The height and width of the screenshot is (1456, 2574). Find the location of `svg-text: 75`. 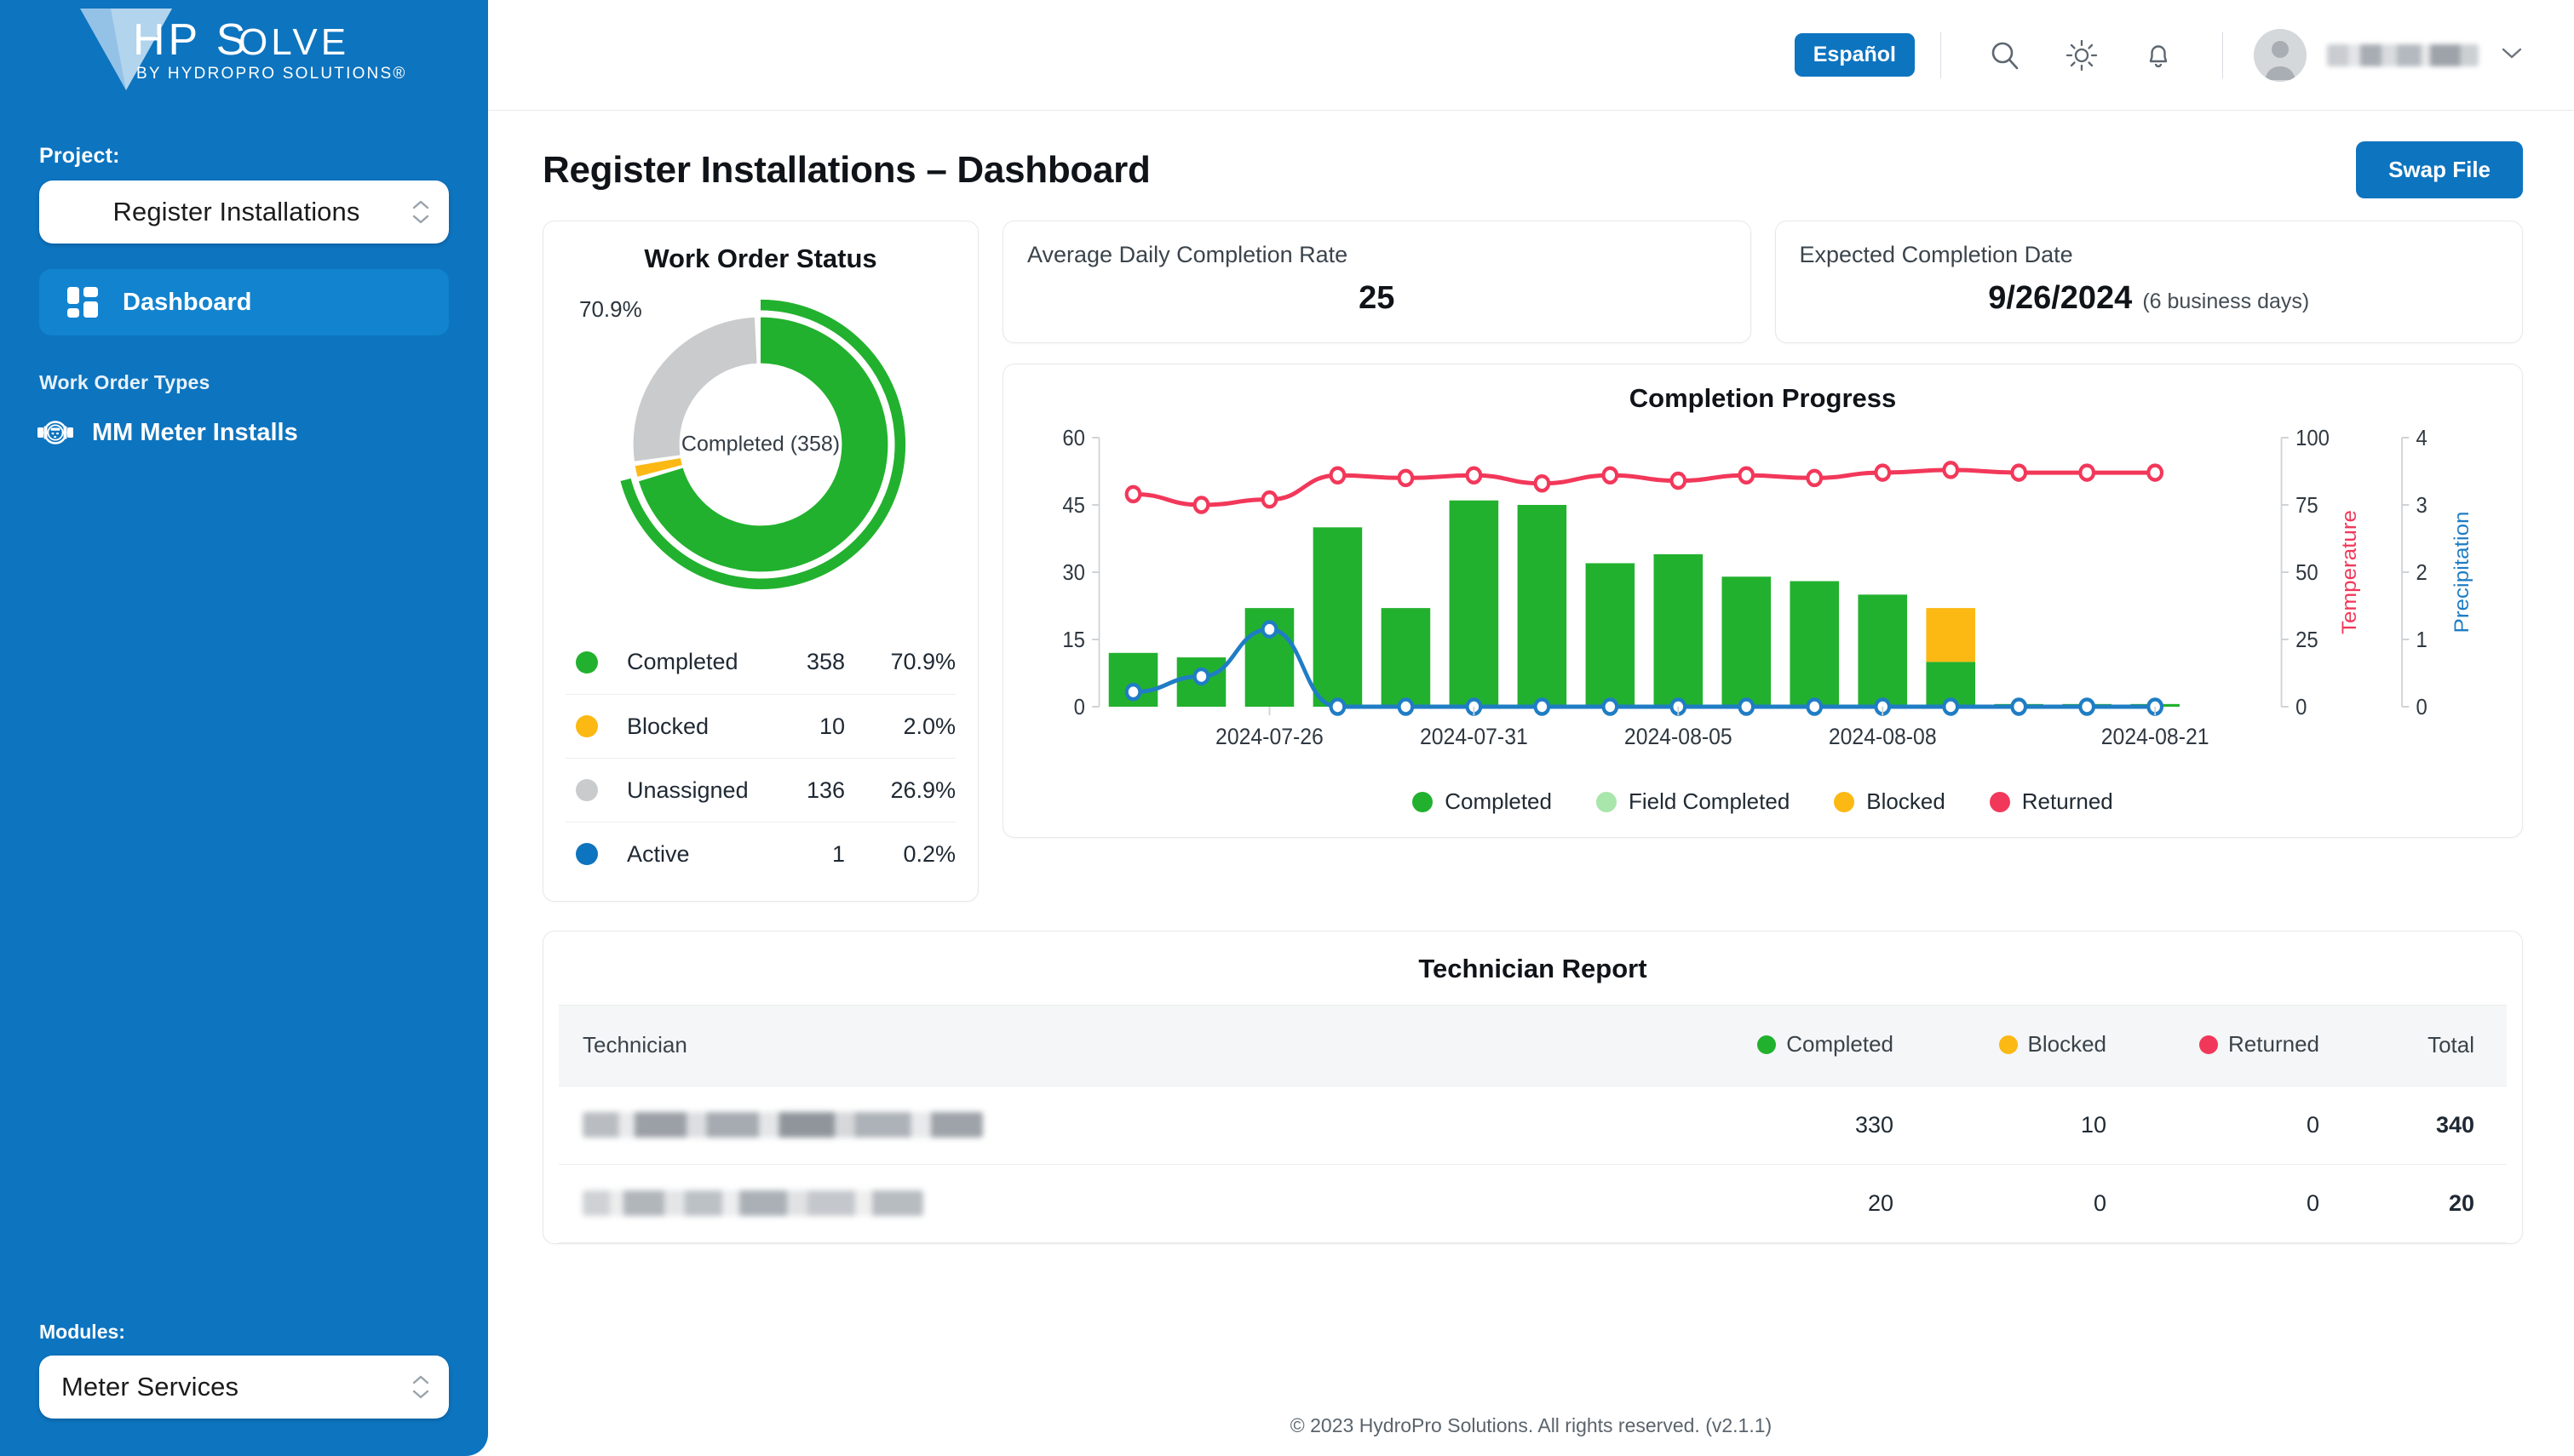

svg-text: 75 is located at coordinates (2306, 506).